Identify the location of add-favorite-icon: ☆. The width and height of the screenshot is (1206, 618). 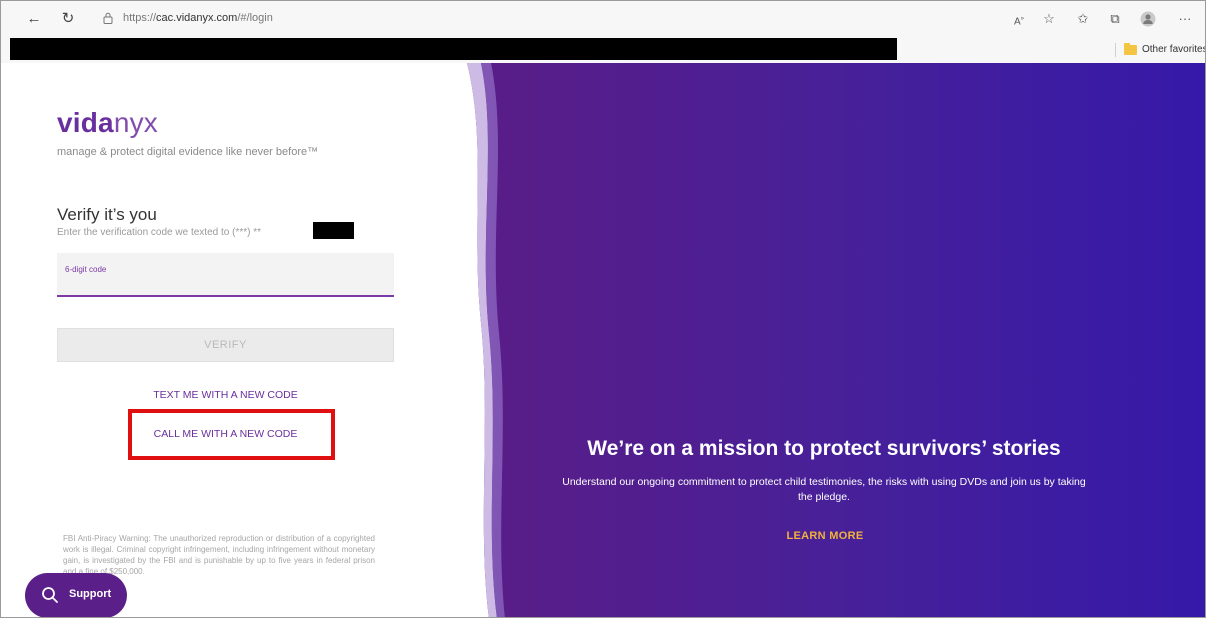
(1049, 19).